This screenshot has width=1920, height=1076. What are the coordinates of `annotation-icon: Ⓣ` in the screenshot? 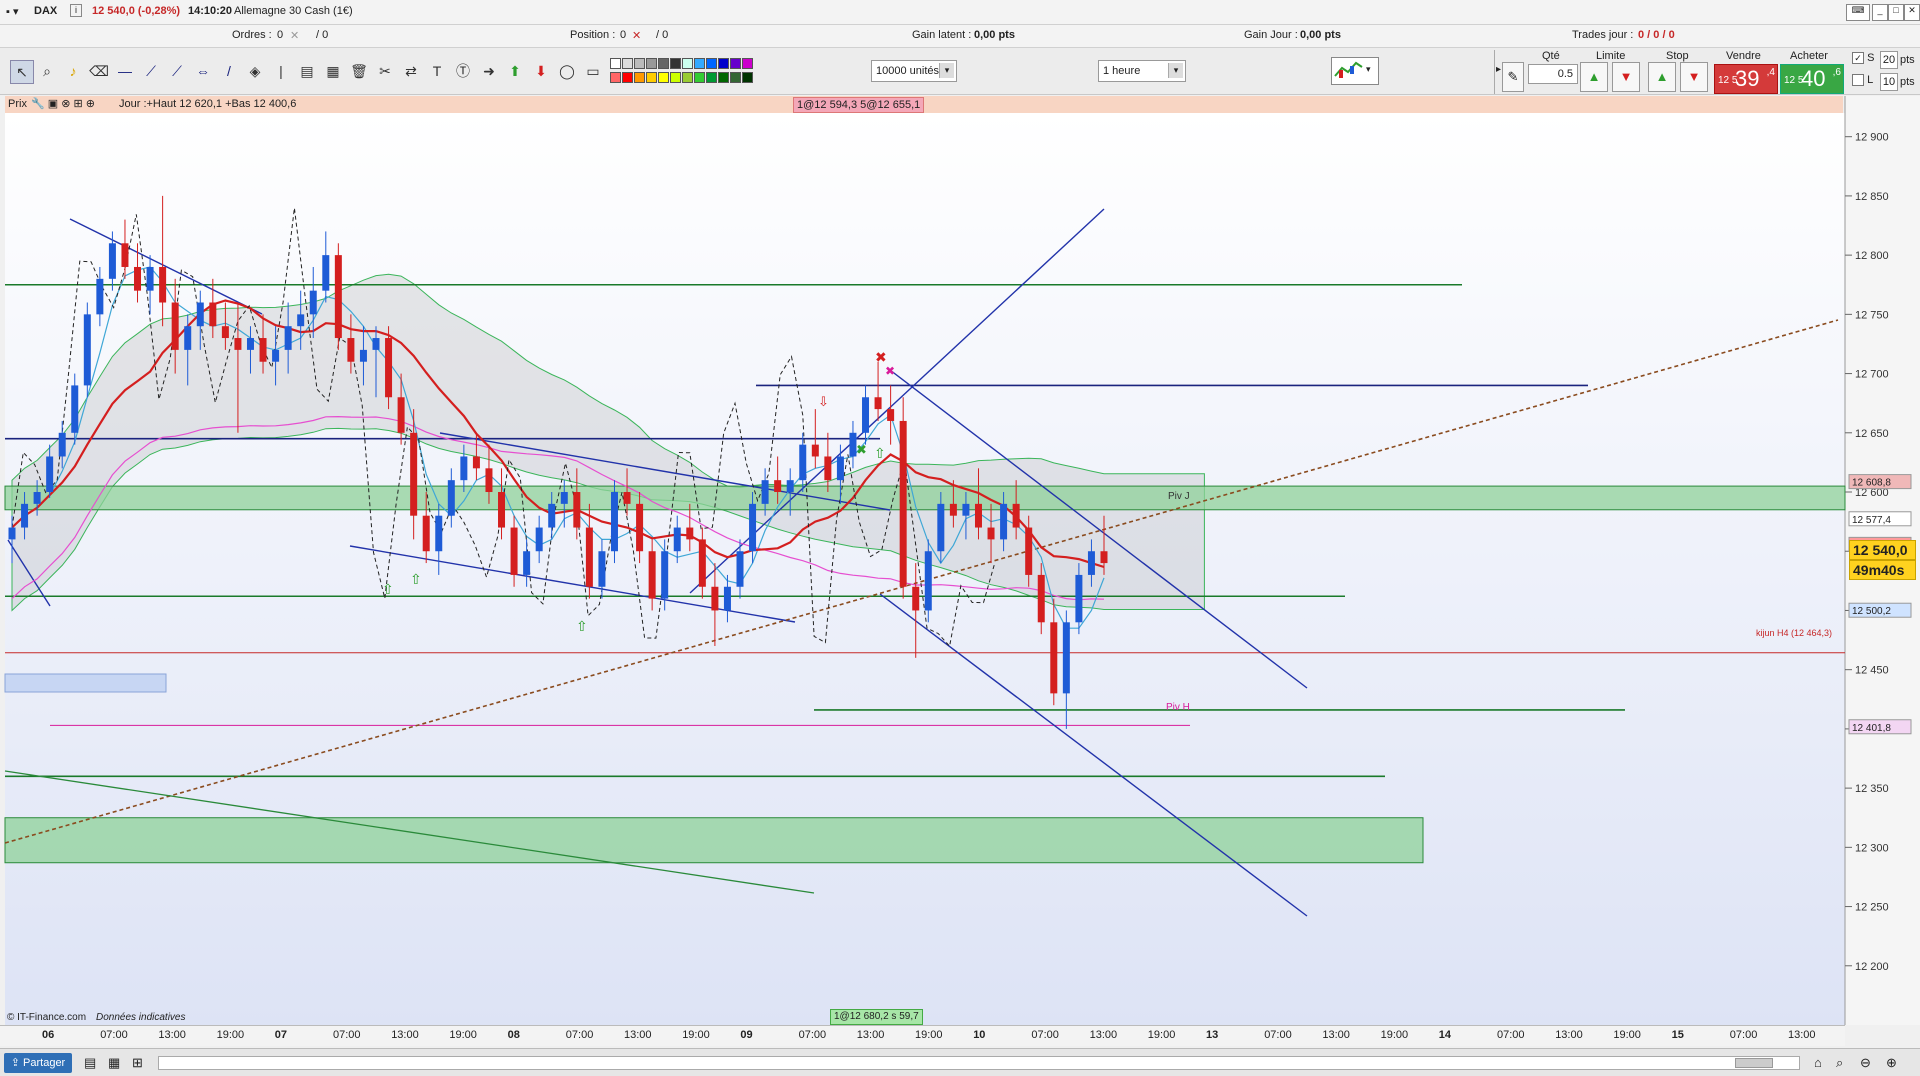 It's located at (463, 71).